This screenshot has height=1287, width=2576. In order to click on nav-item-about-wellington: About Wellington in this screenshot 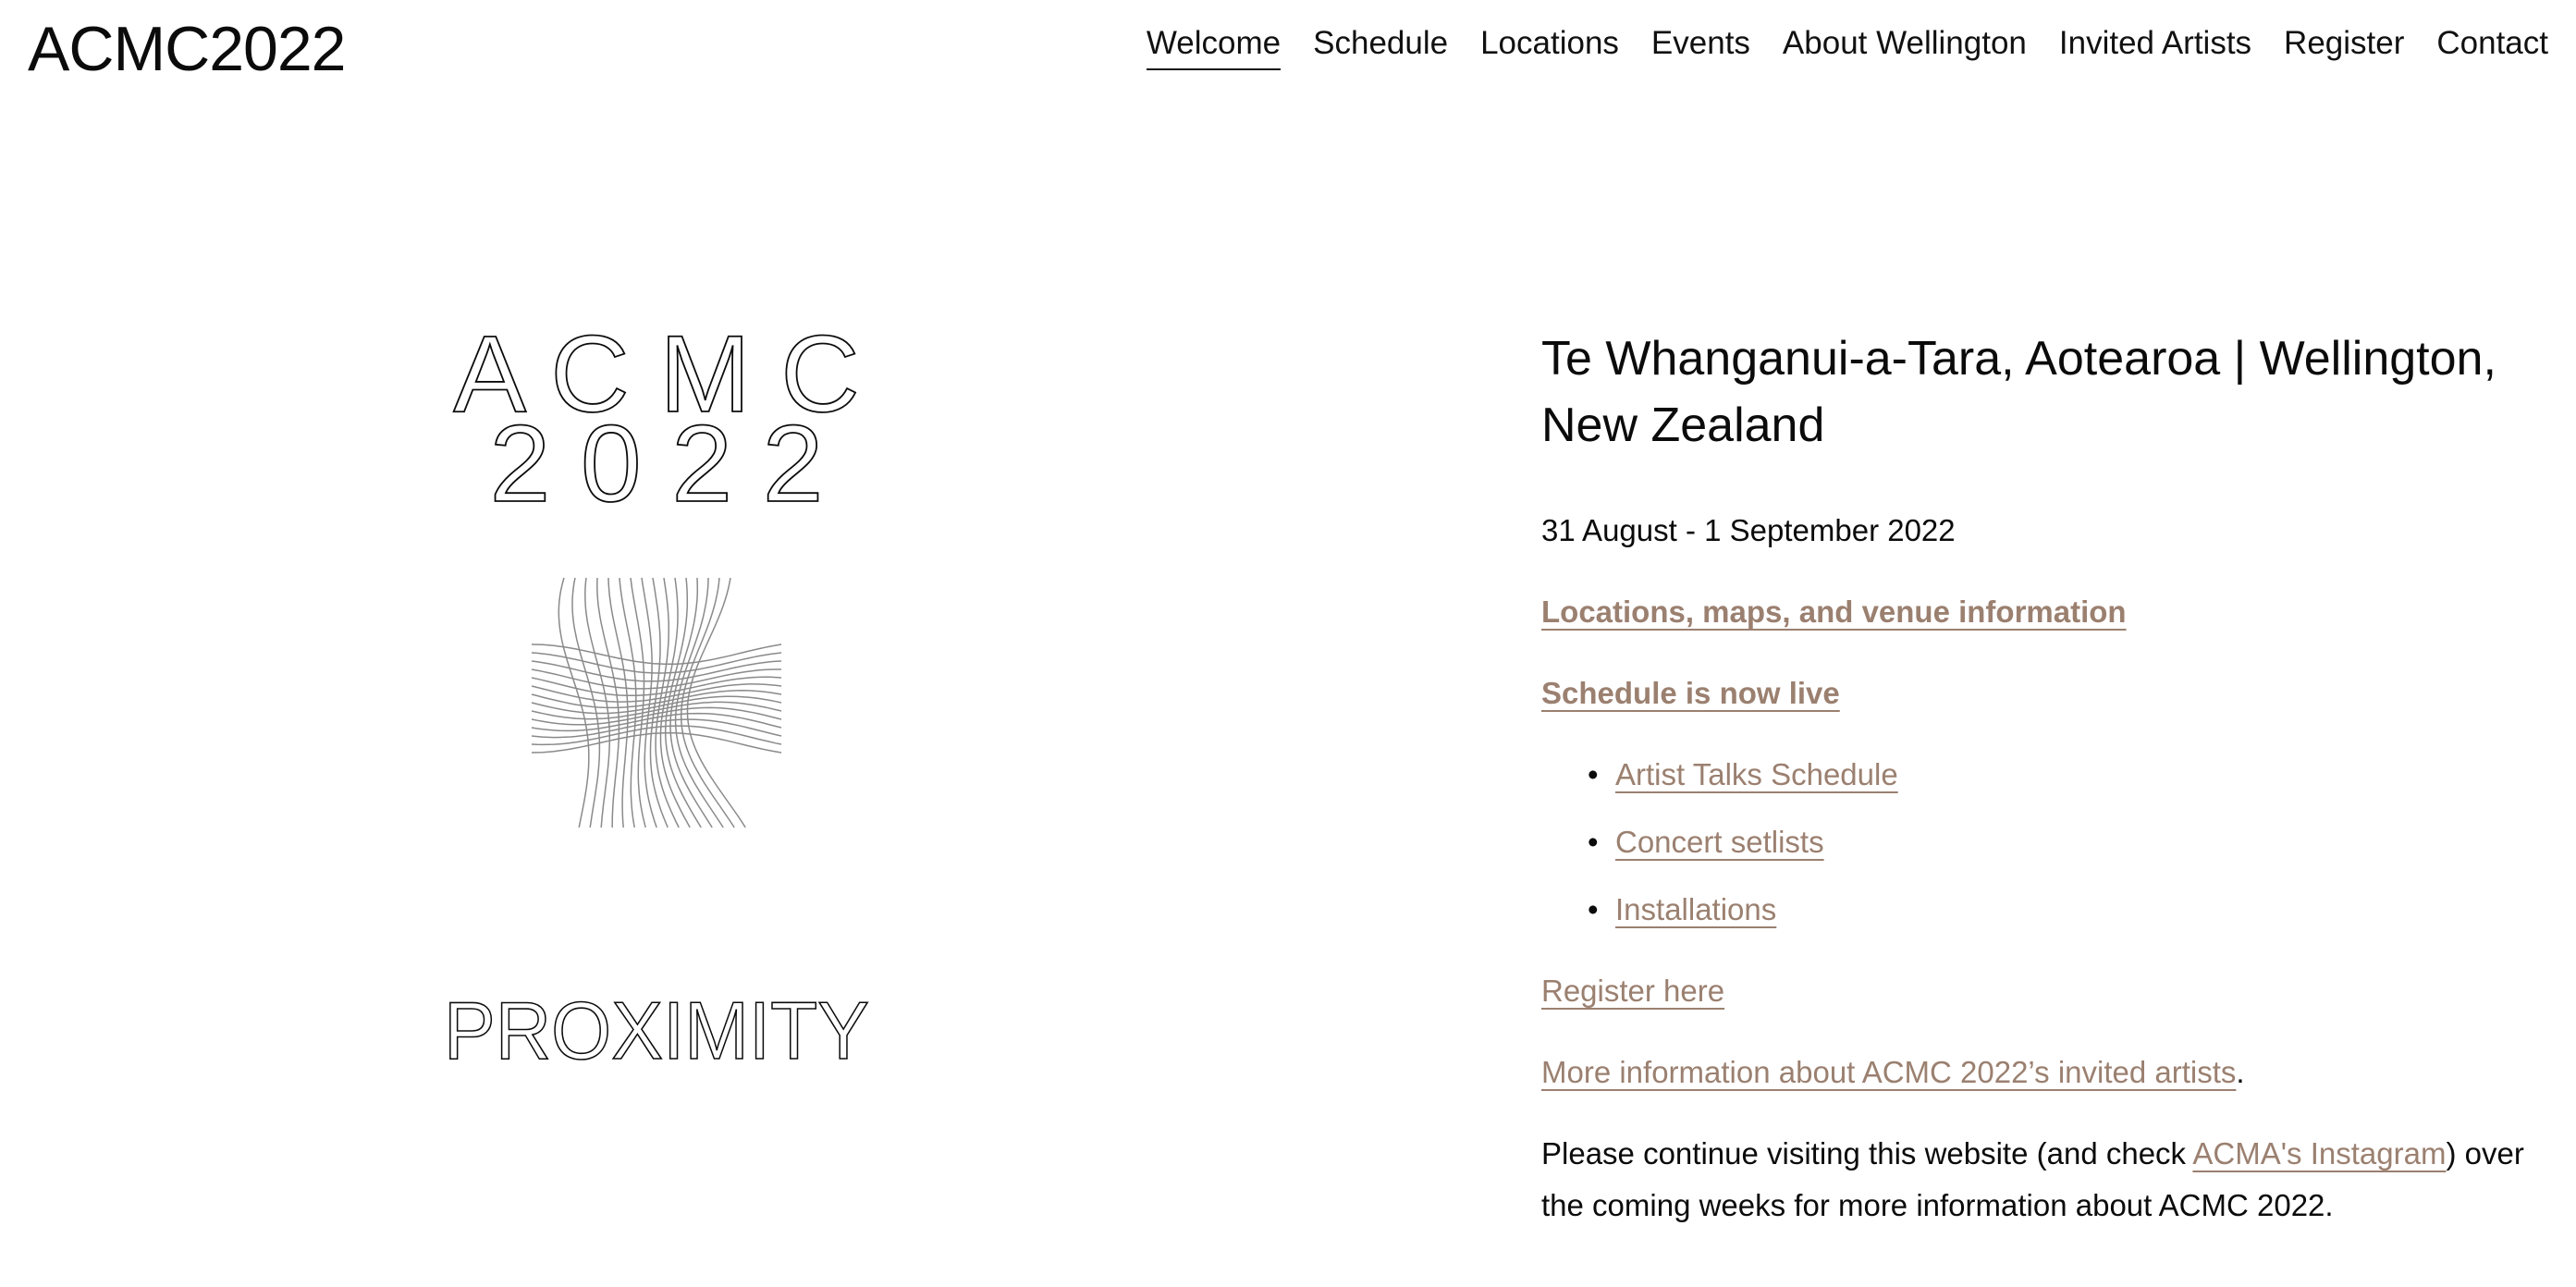, I will do `click(1905, 47)`.